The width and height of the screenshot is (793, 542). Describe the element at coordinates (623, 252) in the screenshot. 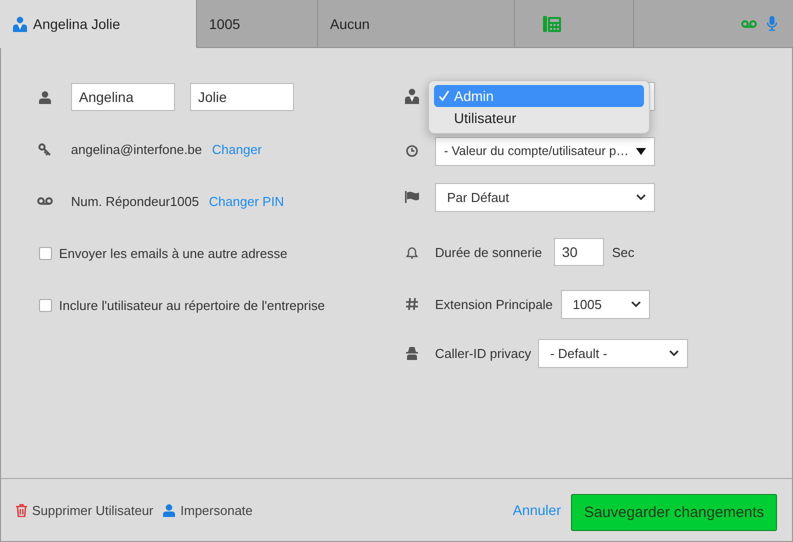

I see `unit-label: Sec` at that location.